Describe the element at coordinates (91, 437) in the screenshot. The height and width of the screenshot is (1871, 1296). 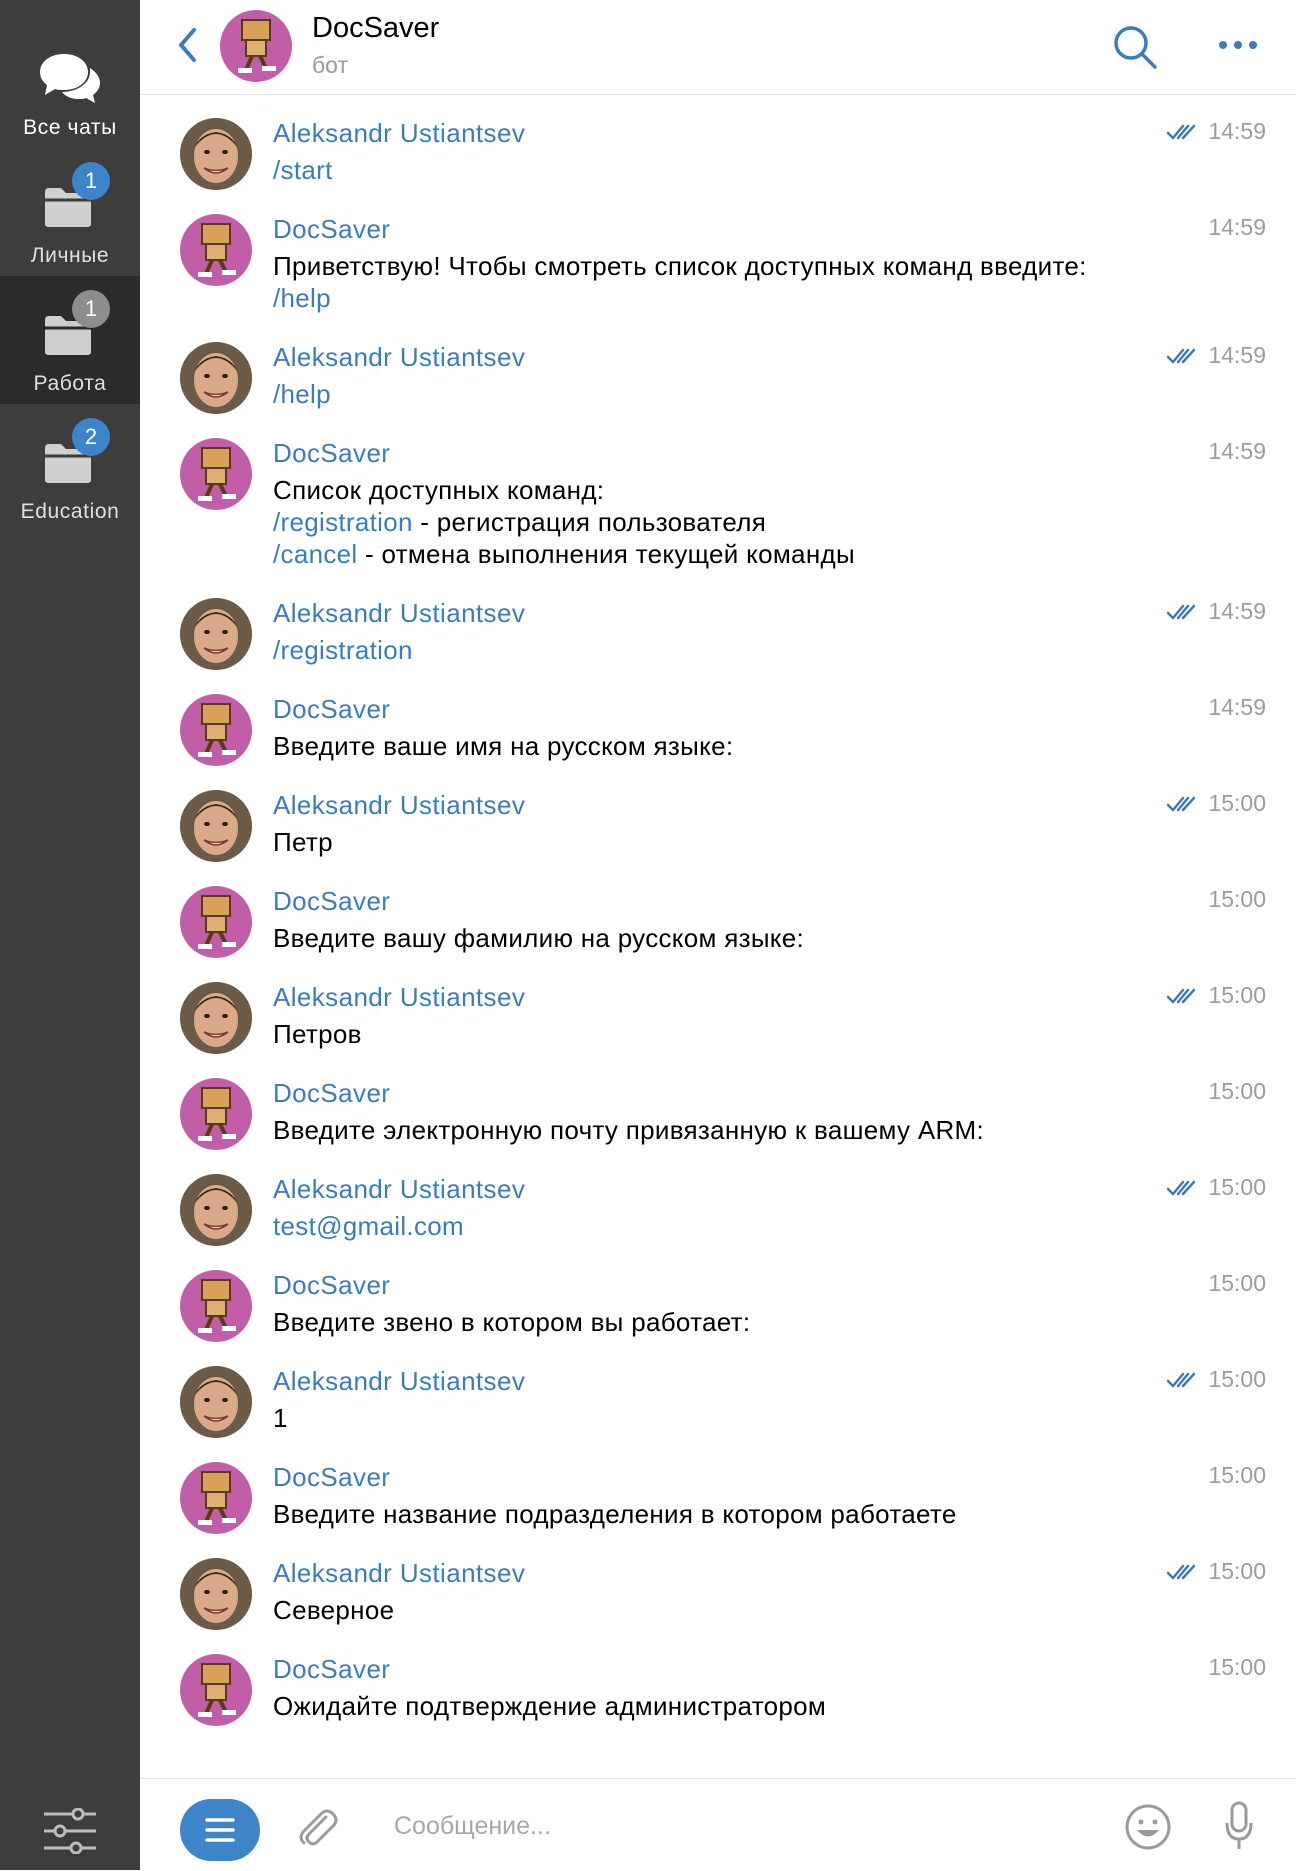
I see `folder-unread-badge: 2` at that location.